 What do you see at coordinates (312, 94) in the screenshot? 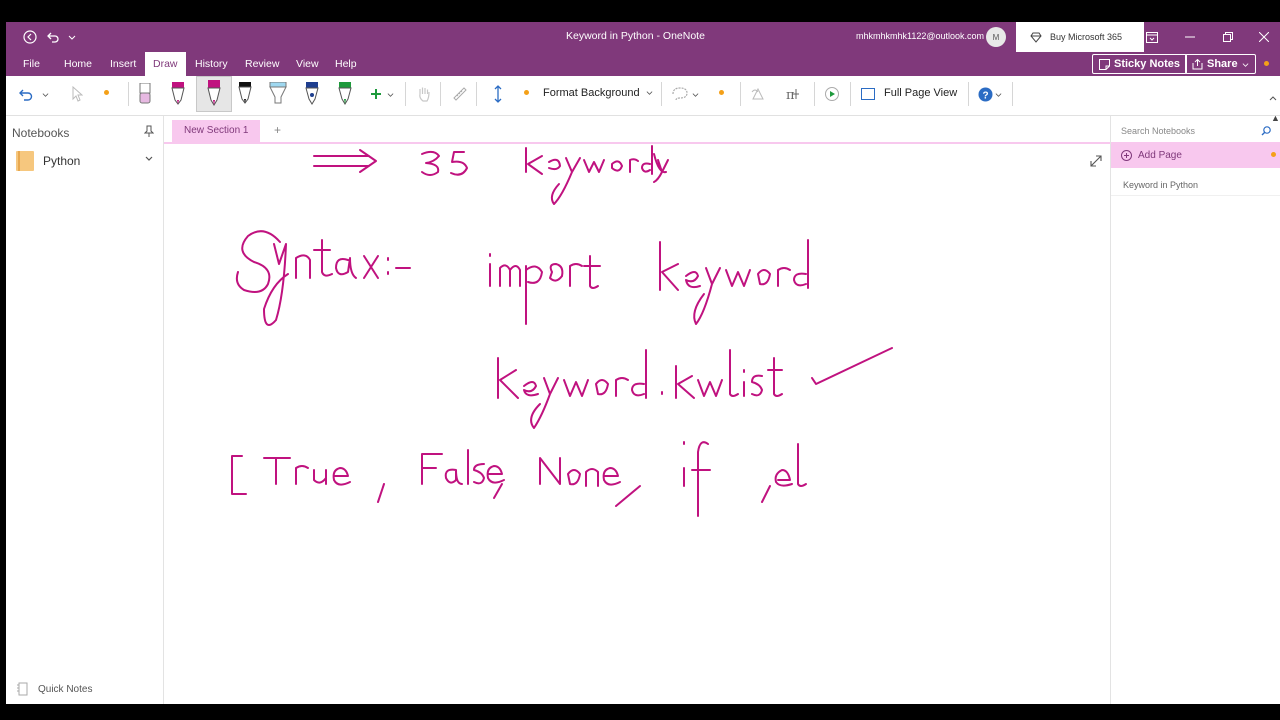
I see `pen-navy-icon` at bounding box center [312, 94].